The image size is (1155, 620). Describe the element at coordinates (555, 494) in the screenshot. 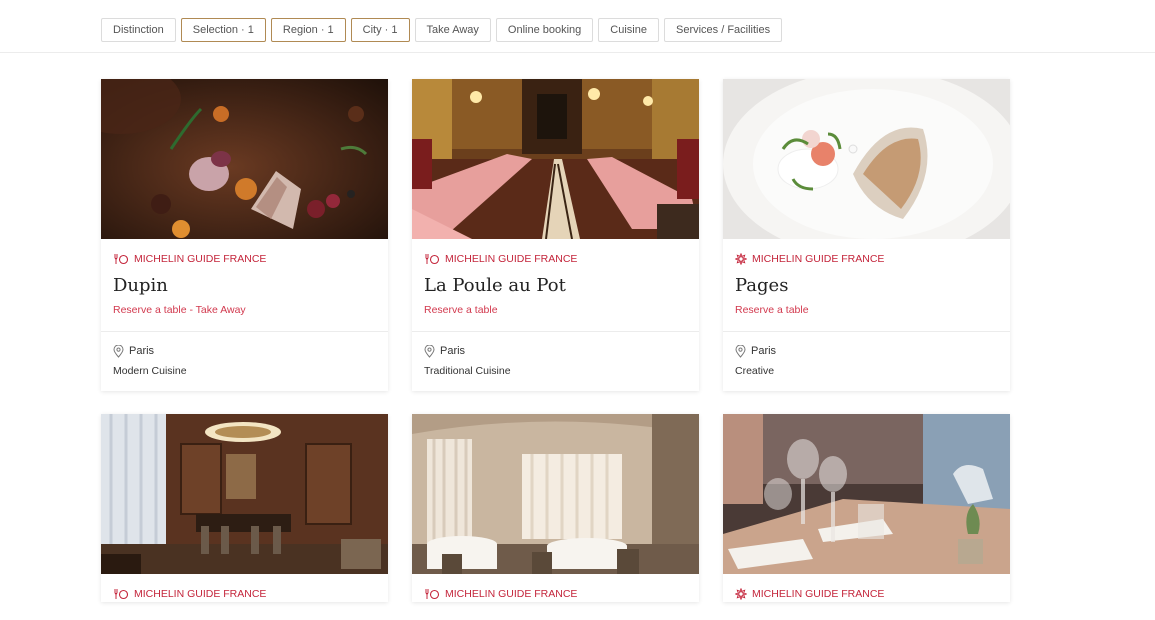

I see `white-dining-room-photo` at that location.